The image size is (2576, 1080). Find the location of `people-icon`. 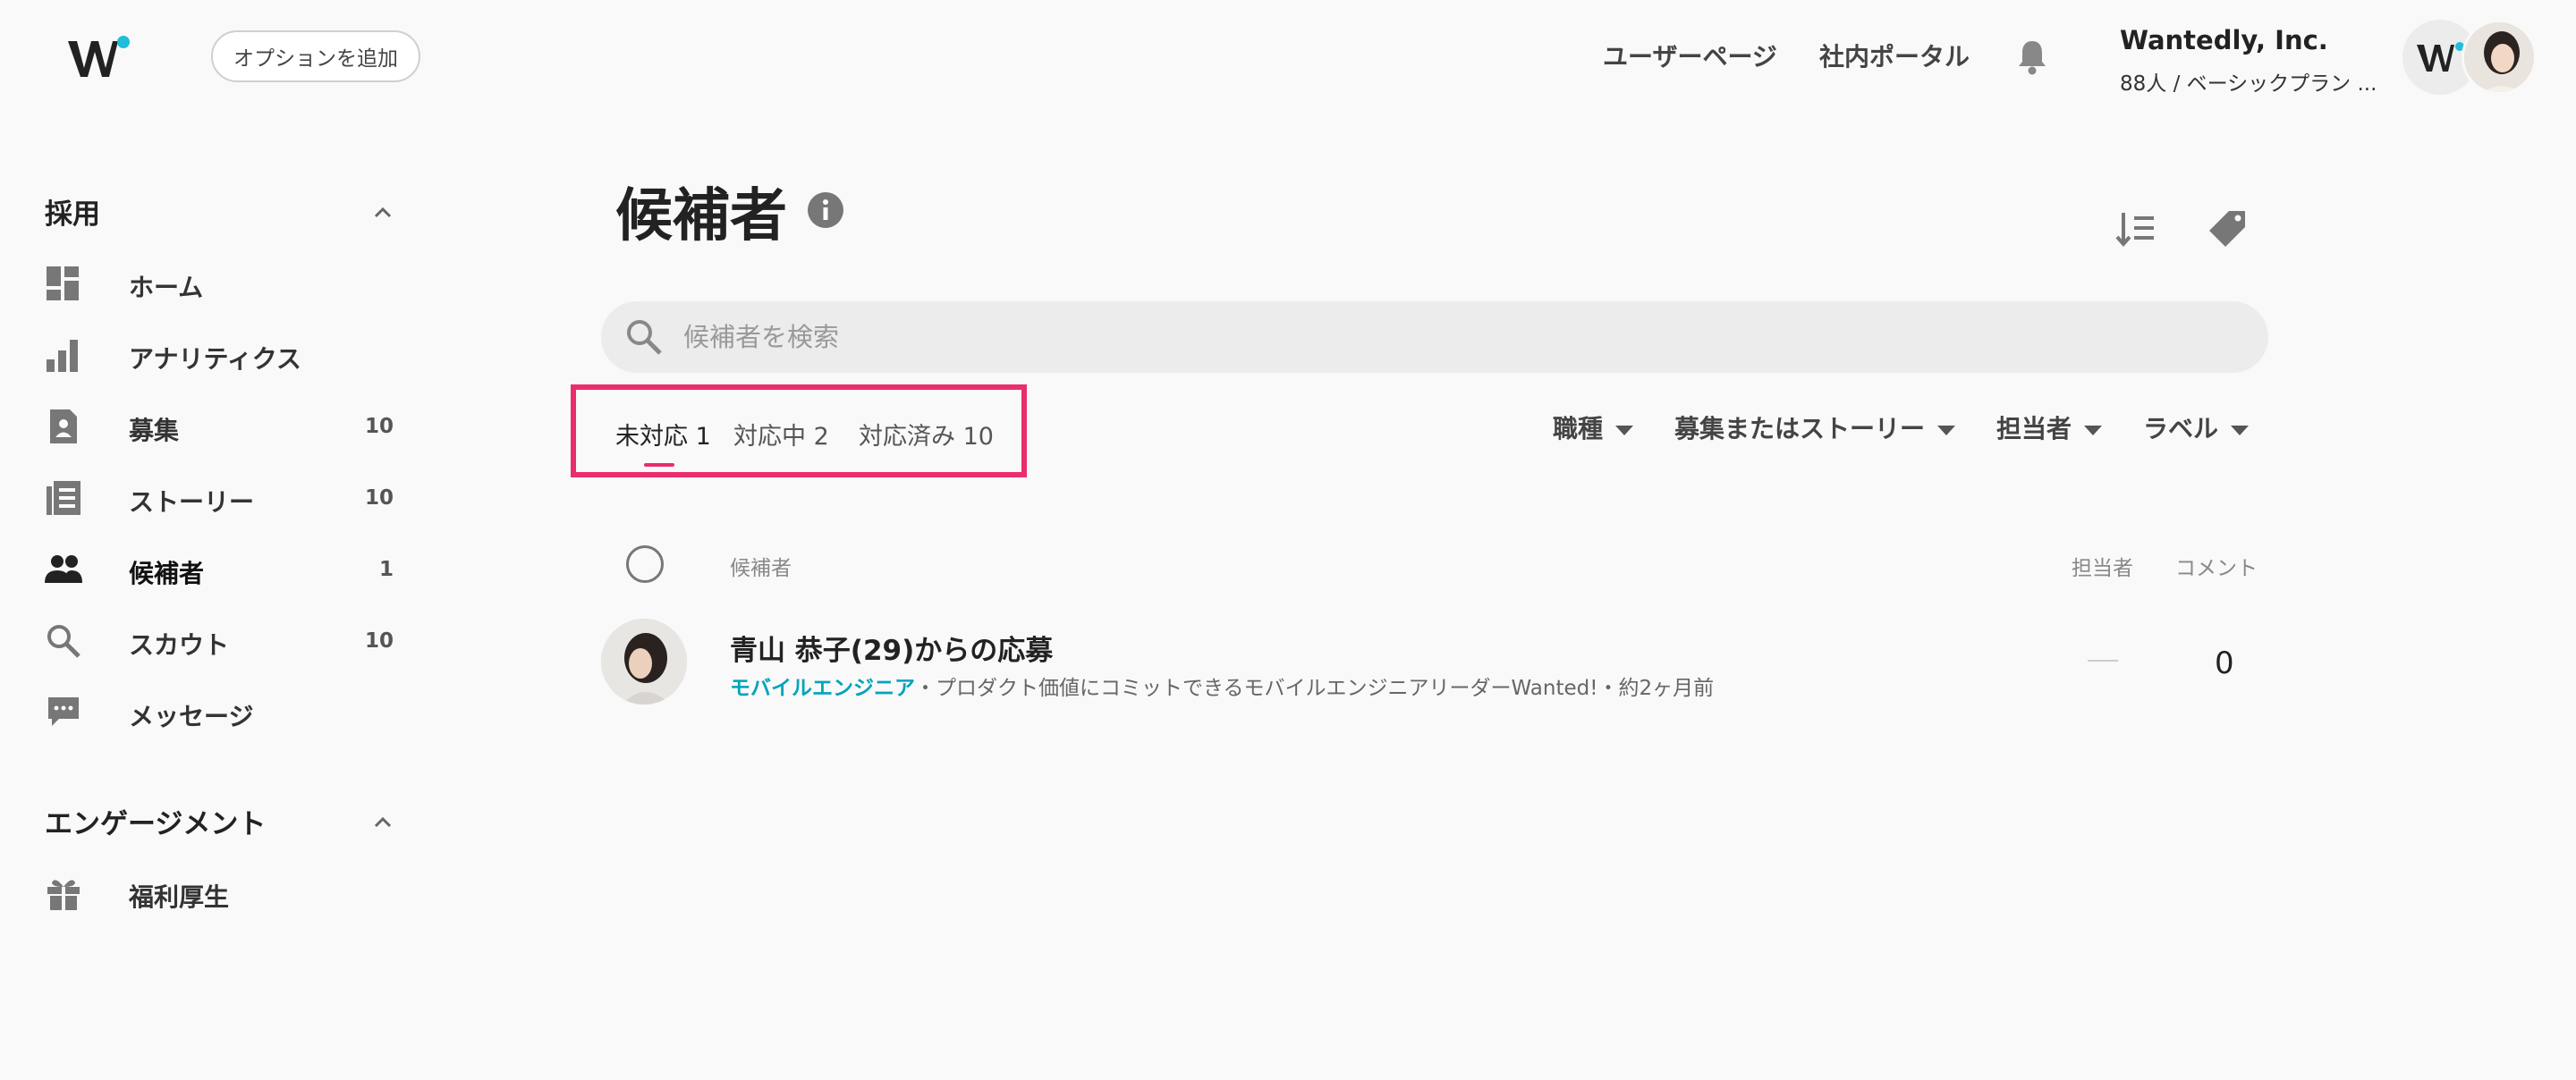

people-icon is located at coordinates (63, 569).